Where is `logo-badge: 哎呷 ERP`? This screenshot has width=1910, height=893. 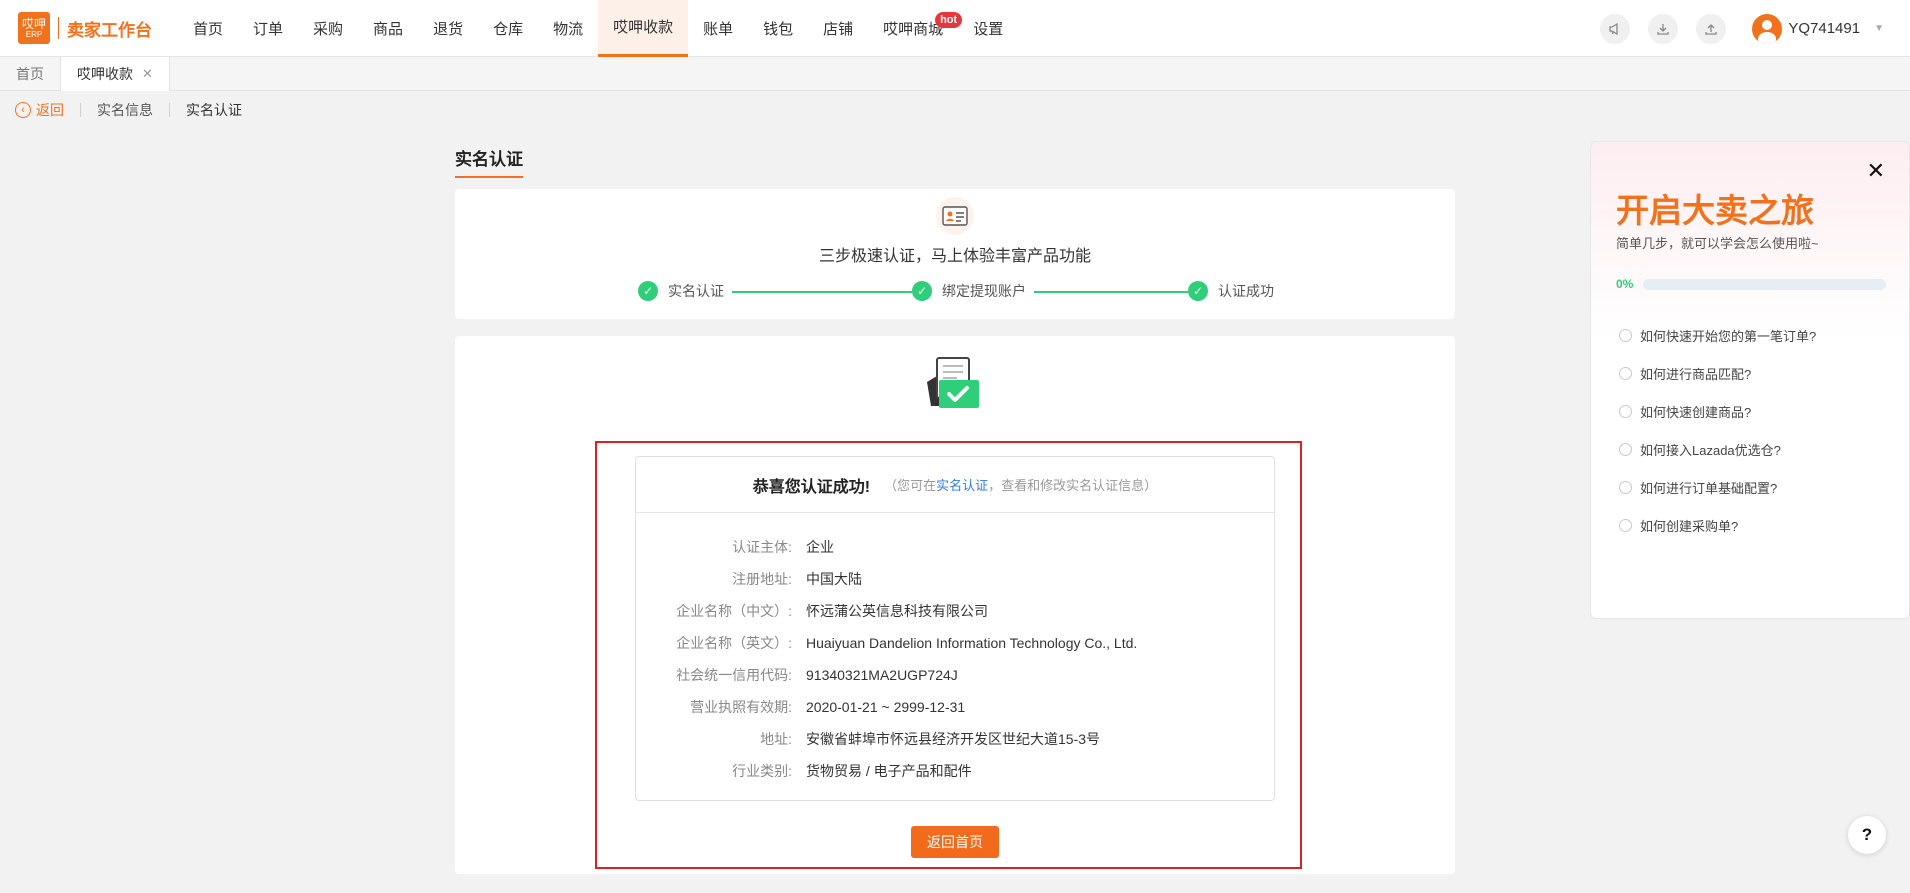 logo-badge: 哎呷 ERP is located at coordinates (34, 28).